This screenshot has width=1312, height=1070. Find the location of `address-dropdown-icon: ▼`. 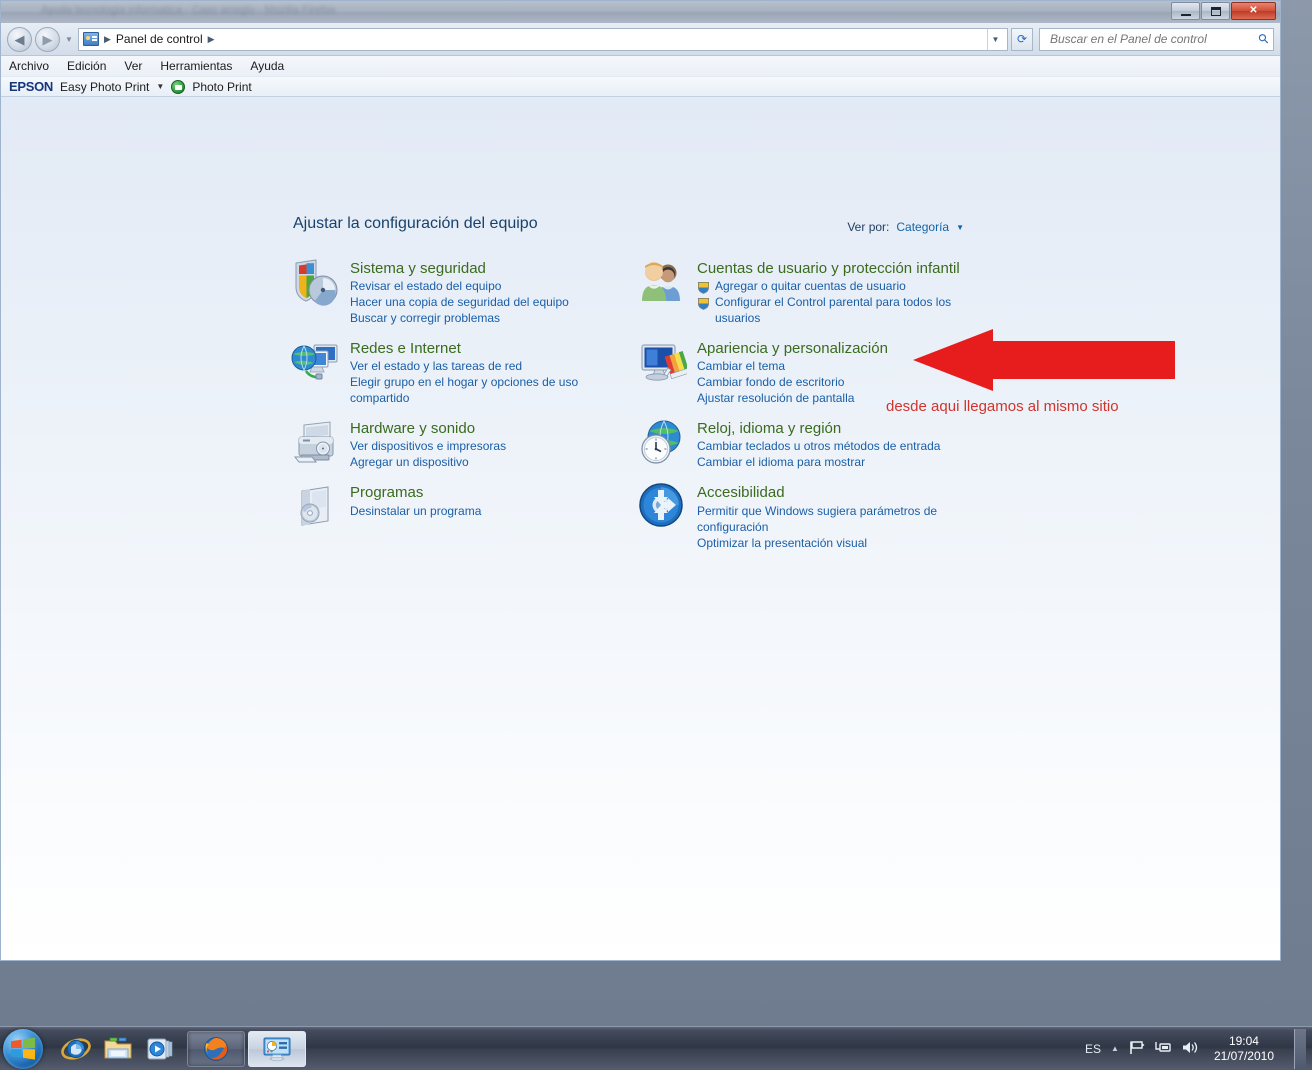

address-dropdown-icon: ▼ is located at coordinates (995, 39).